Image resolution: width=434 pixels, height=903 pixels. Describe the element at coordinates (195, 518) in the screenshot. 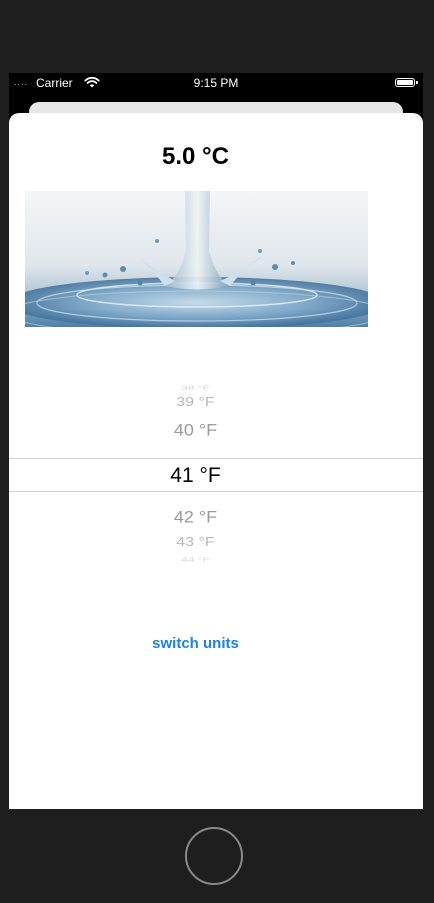

I see `picker-item: 42 °F` at that location.